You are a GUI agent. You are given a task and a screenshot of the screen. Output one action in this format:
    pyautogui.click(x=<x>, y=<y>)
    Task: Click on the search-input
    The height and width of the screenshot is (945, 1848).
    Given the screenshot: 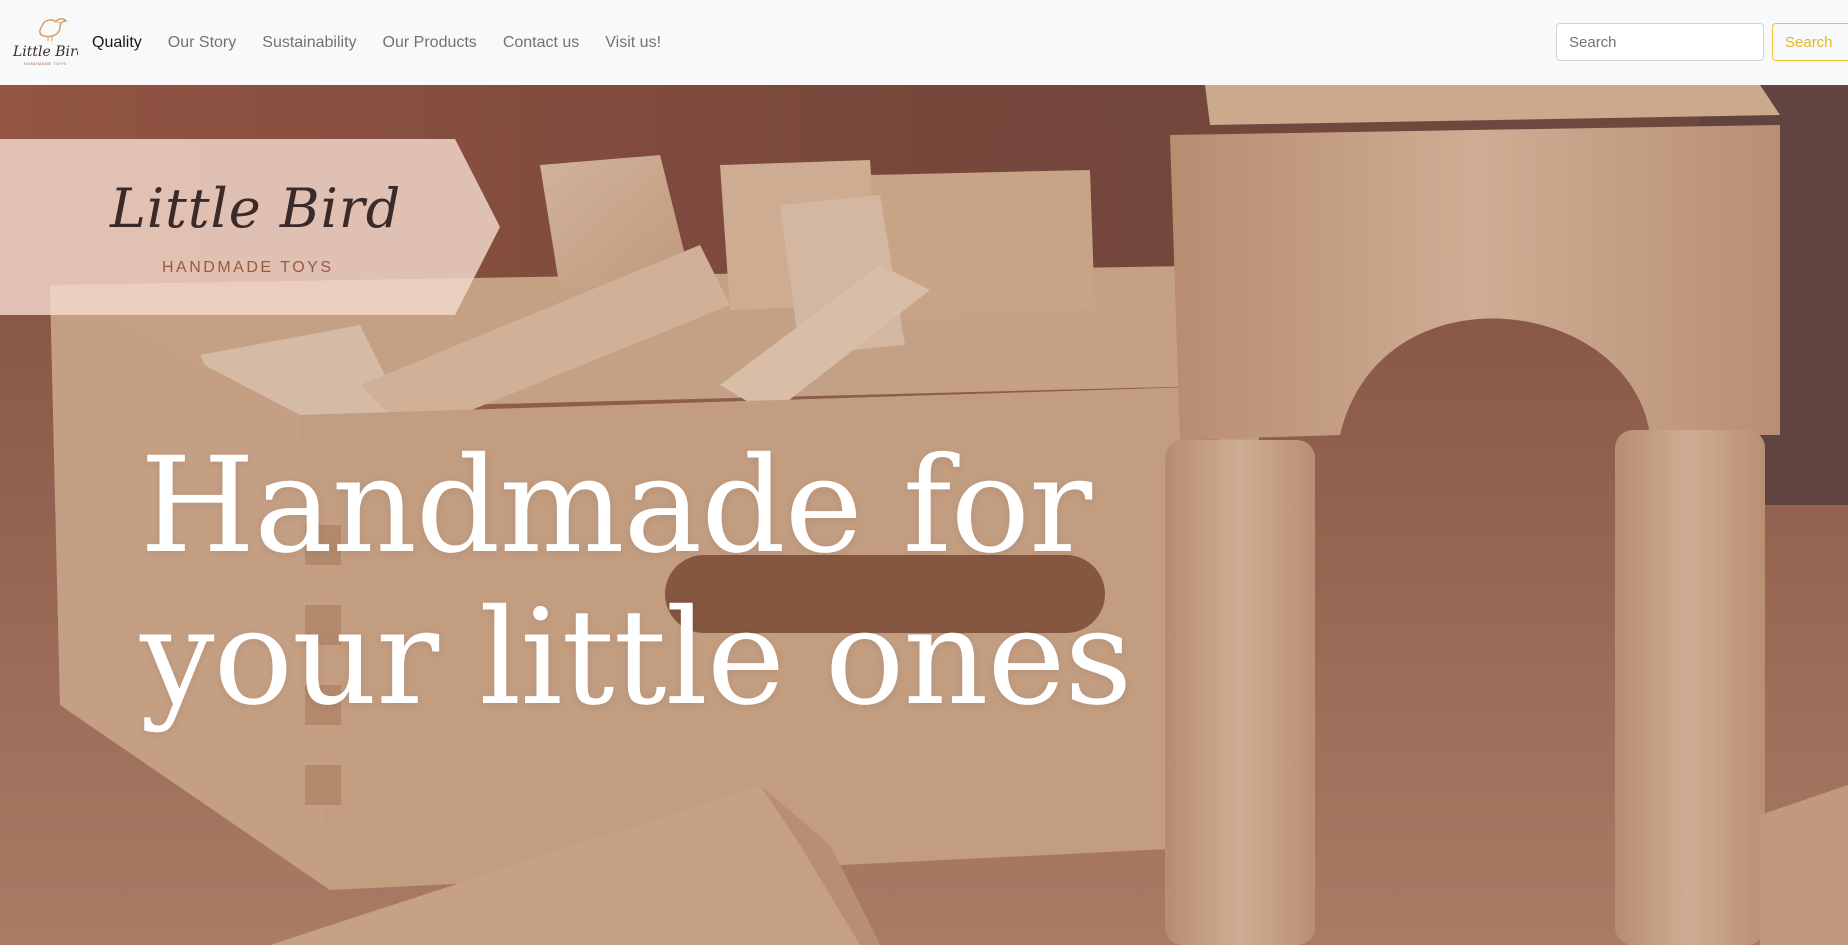 What is the action you would take?
    pyautogui.click(x=1660, y=42)
    